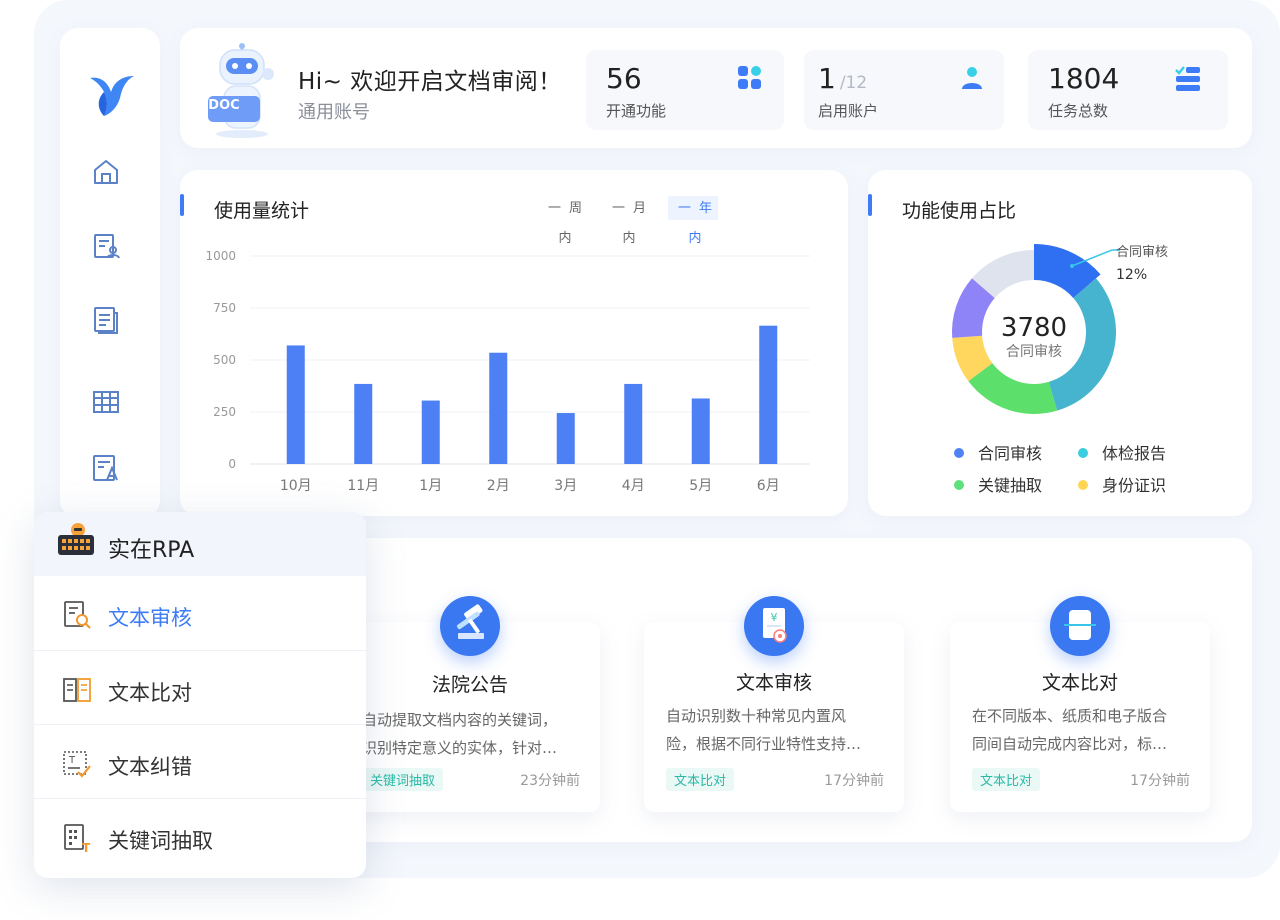 The height and width of the screenshot is (920, 1280). What do you see at coordinates (636, 111) in the screenshot?
I see `stat-label: 开通功能` at bounding box center [636, 111].